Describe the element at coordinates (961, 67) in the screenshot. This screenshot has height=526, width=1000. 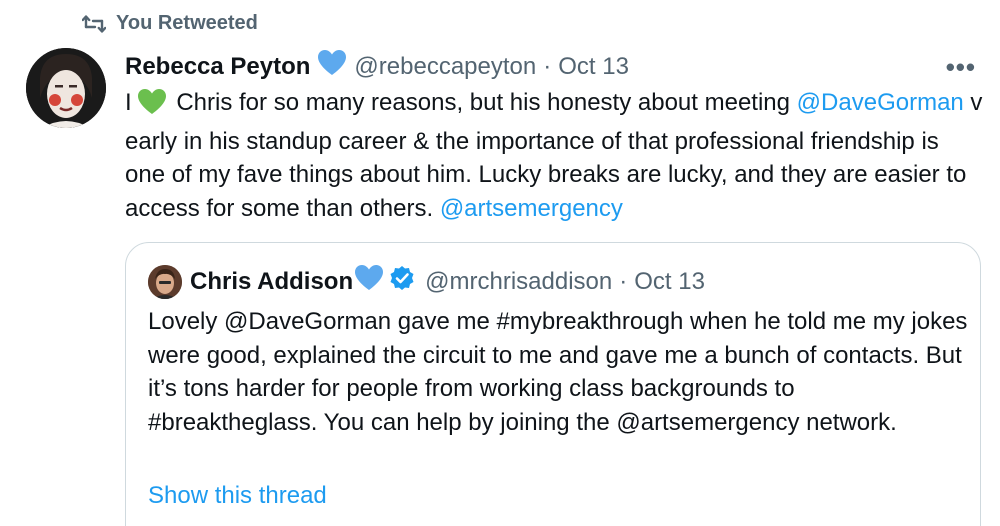
I see `more-icon: •••` at that location.